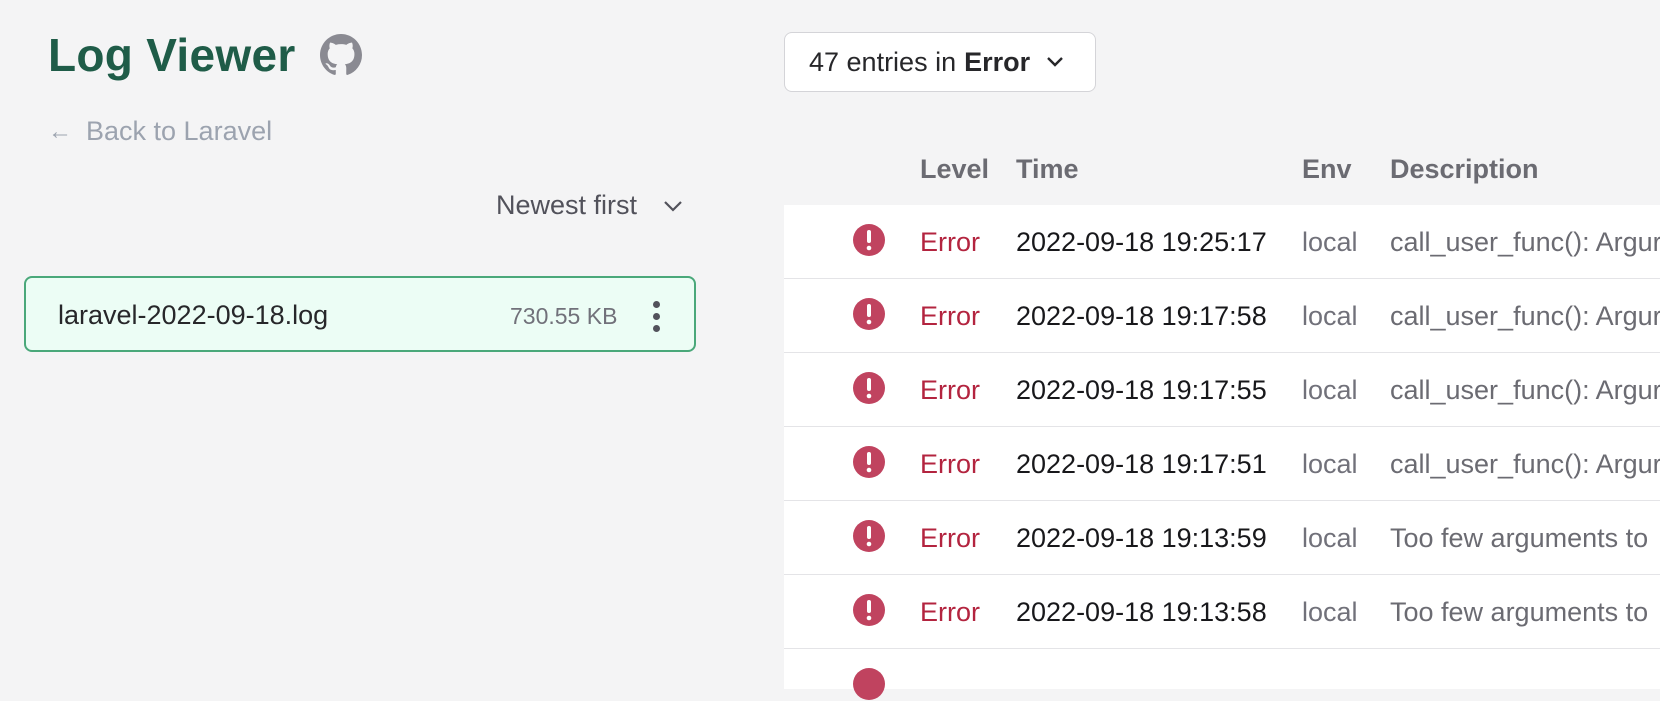  What do you see at coordinates (997, 61) in the screenshot?
I see `selected-level: Error` at bounding box center [997, 61].